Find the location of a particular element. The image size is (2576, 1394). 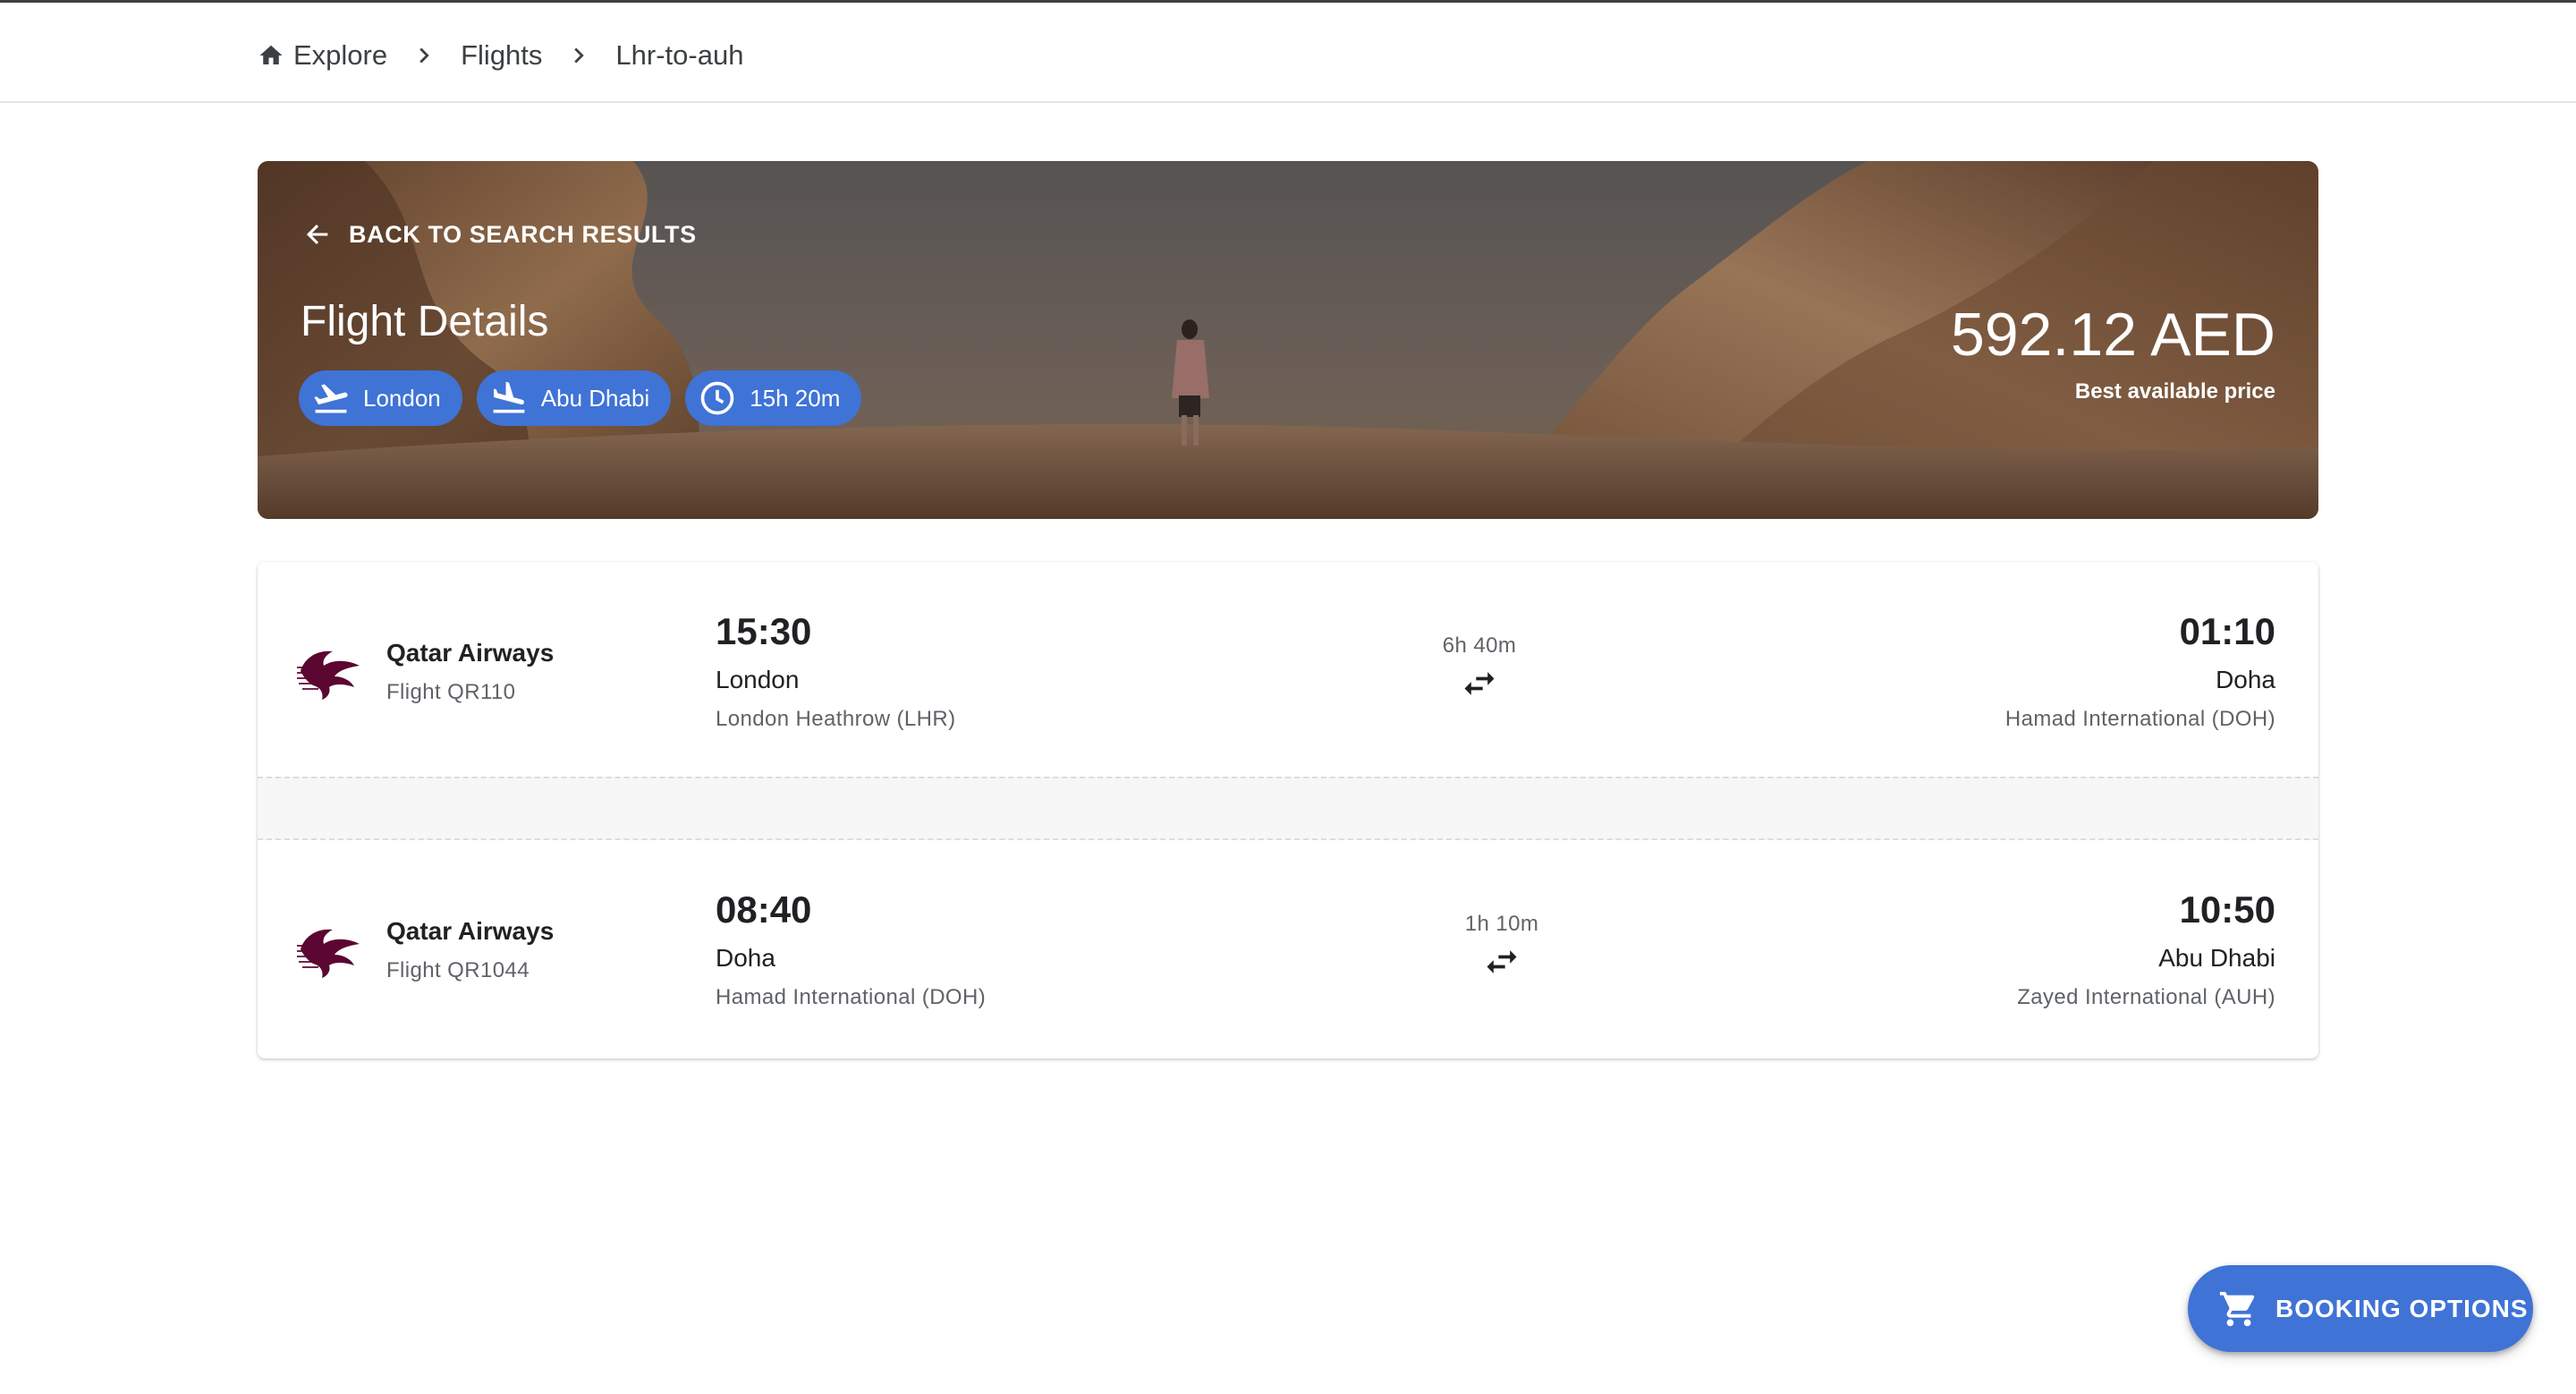

segment-duration: 6h 40m is located at coordinates (1479, 668).